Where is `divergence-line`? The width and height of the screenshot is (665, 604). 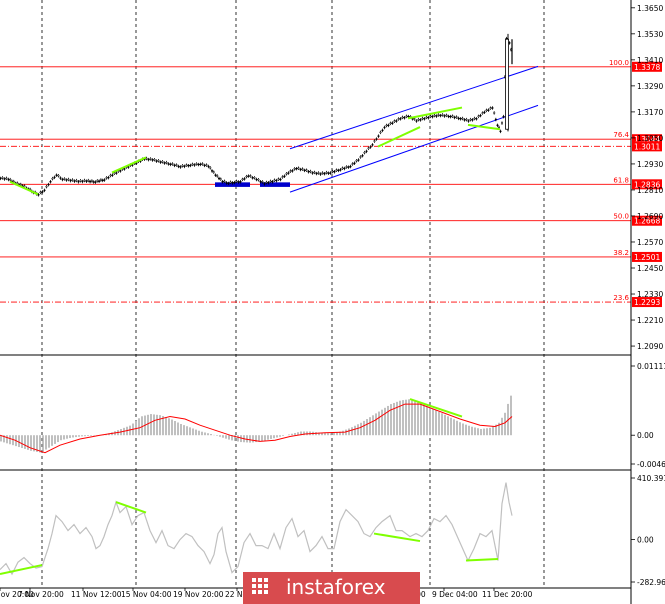
divergence-line is located at coordinates (482, 560).